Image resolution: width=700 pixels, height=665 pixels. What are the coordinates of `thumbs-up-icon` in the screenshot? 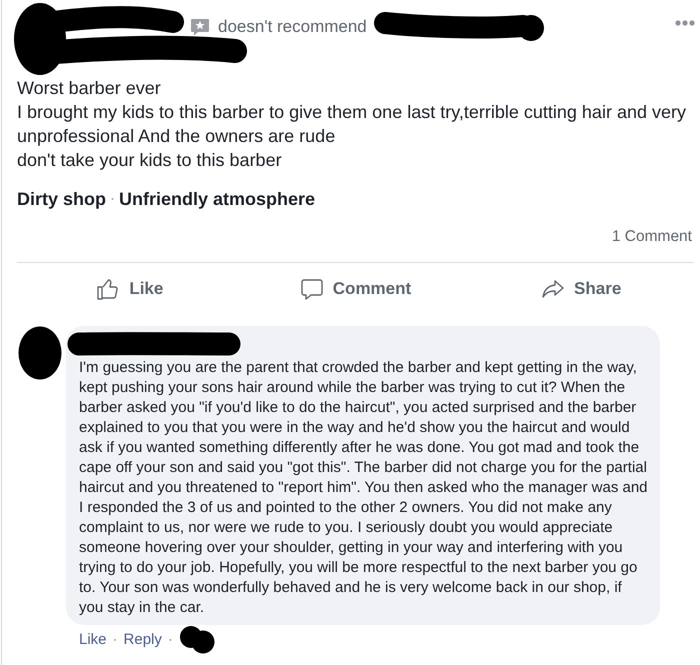 It's located at (108, 289).